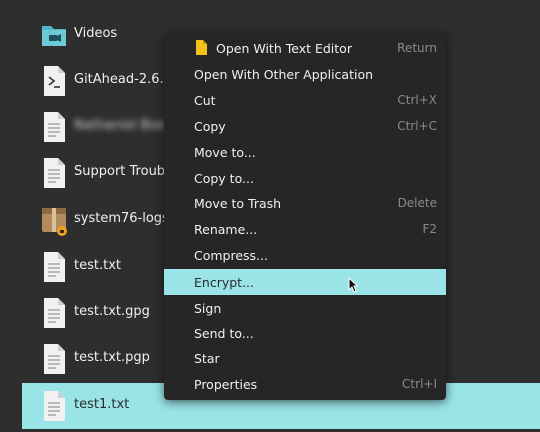 The height and width of the screenshot is (432, 540). I want to click on menu-item-label: Sign, so click(208, 308).